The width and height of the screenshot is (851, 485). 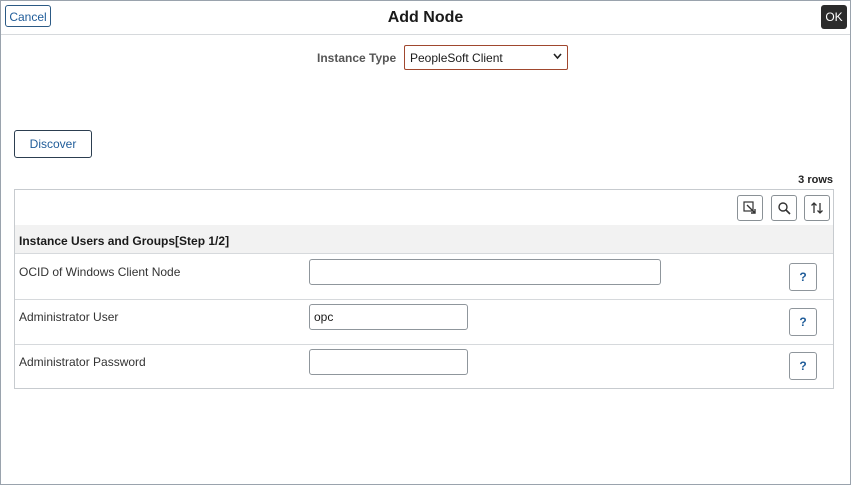 I want to click on instance-type-value: PeopleSoft Client, so click(x=456, y=58).